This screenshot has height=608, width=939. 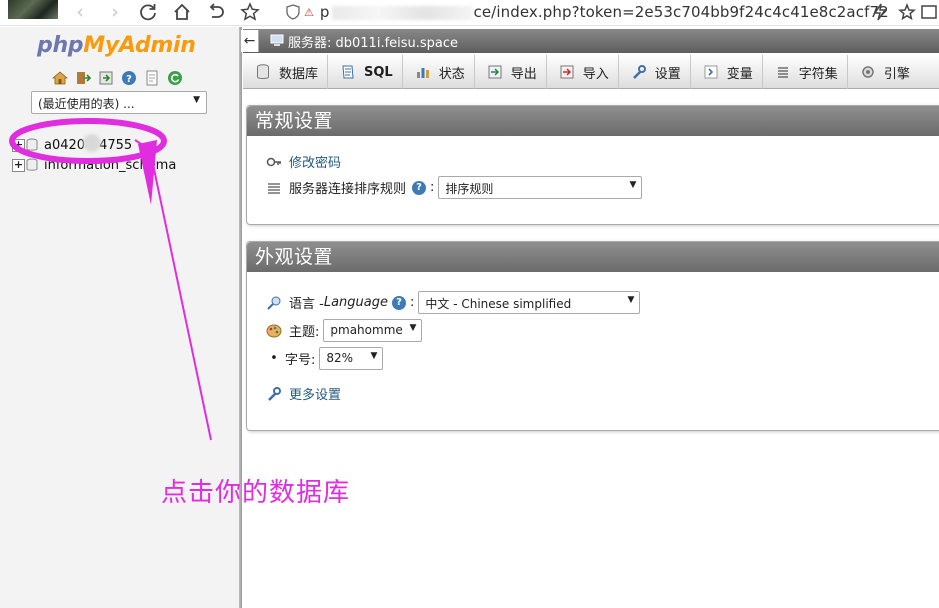 What do you see at coordinates (592, 165) in the screenshot?
I see `general-settings-panel: 常规设置 修改密码 服务器连接排序规则 ? : 排序规则 ▼` at bounding box center [592, 165].